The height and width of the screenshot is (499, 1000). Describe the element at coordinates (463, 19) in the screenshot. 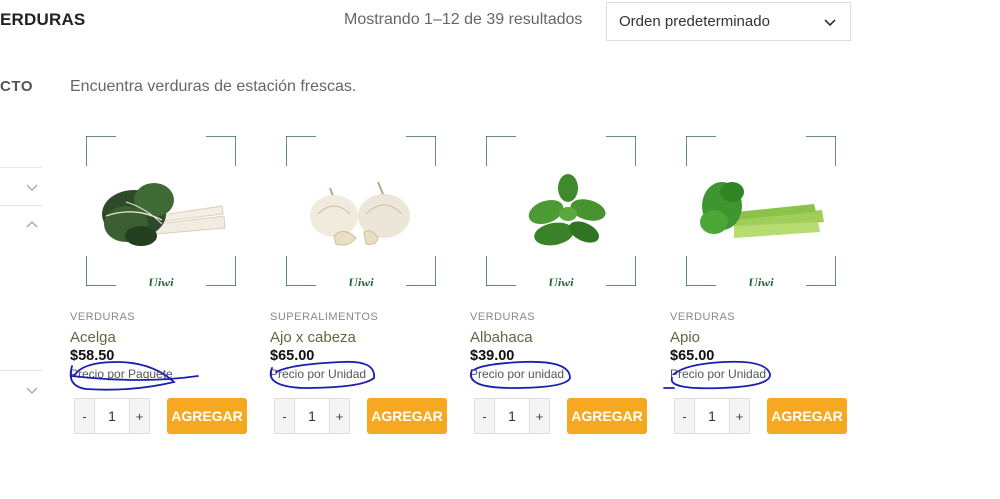

I see `results-count: Mostrando 1–12 de 39 resultados` at that location.